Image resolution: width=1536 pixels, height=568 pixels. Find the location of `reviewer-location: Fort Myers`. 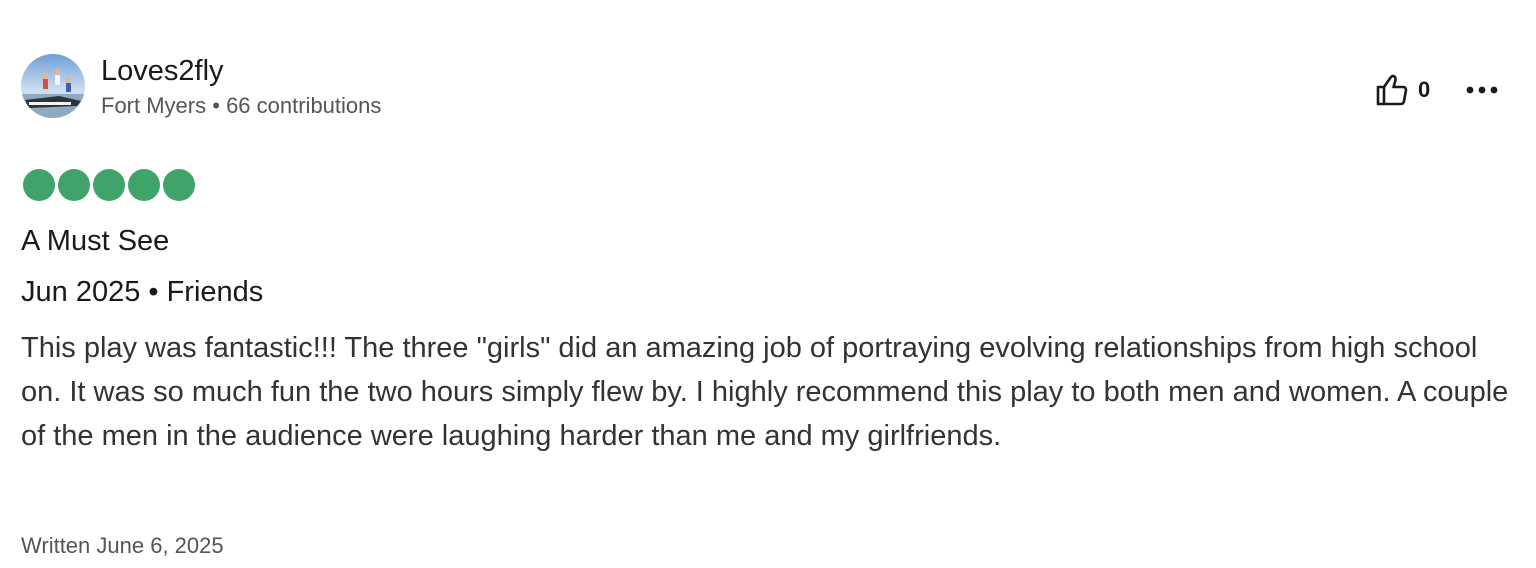

reviewer-location: Fort Myers is located at coordinates (154, 105).